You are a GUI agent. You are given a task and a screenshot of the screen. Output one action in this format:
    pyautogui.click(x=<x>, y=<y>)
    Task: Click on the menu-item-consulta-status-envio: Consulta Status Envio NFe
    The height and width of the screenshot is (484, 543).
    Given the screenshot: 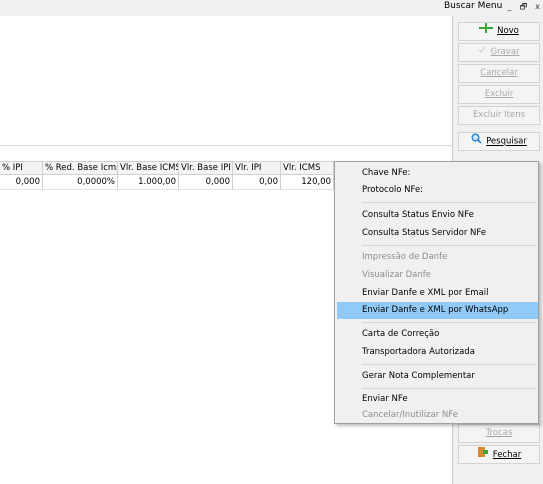 What is the action you would take?
    pyautogui.click(x=437, y=215)
    